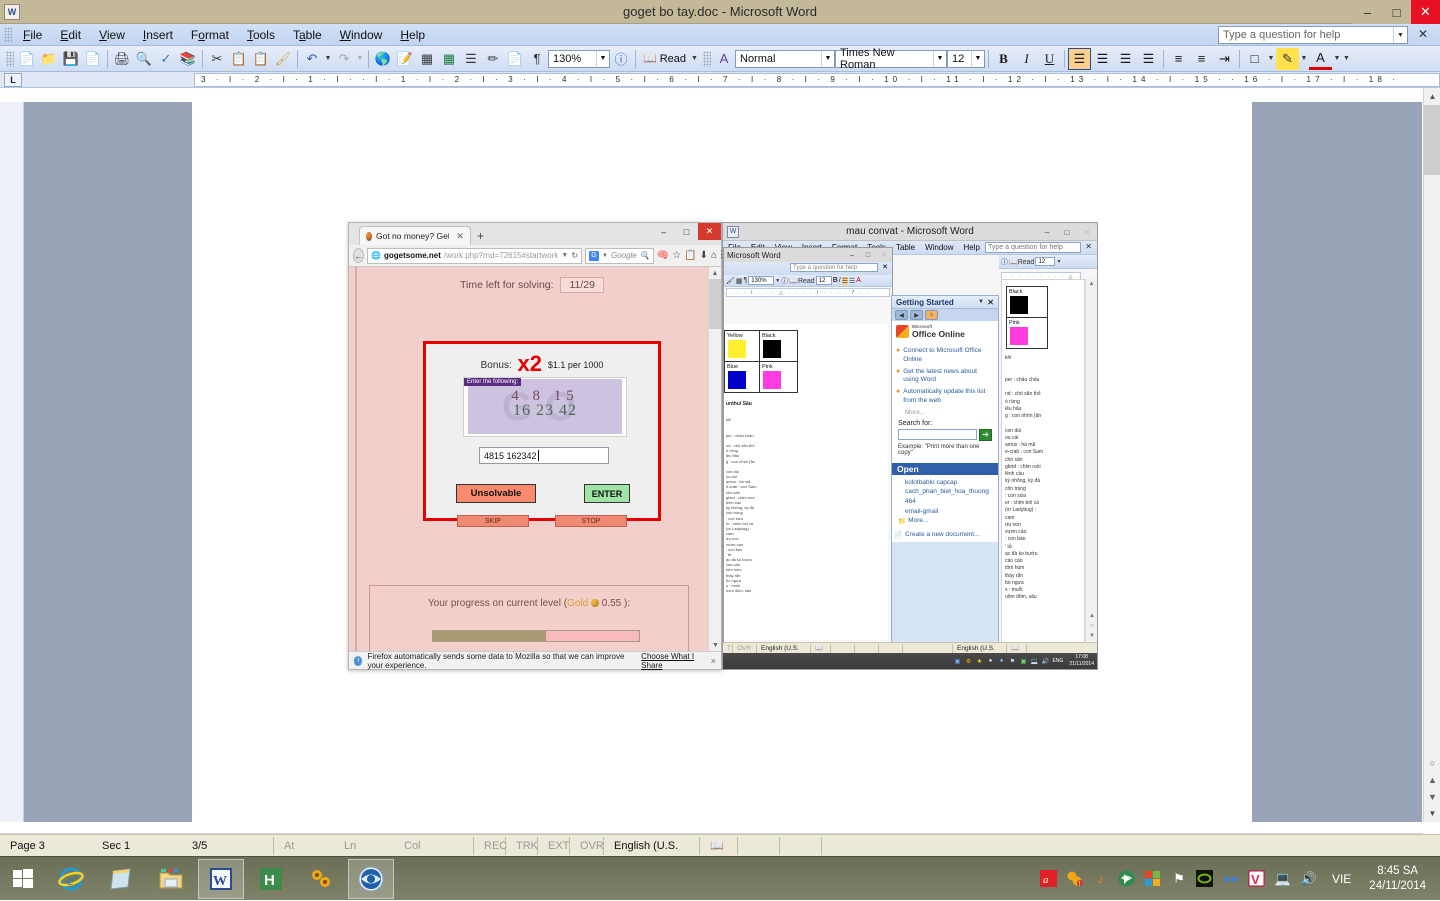  I want to click on search-input, so click(937, 434).